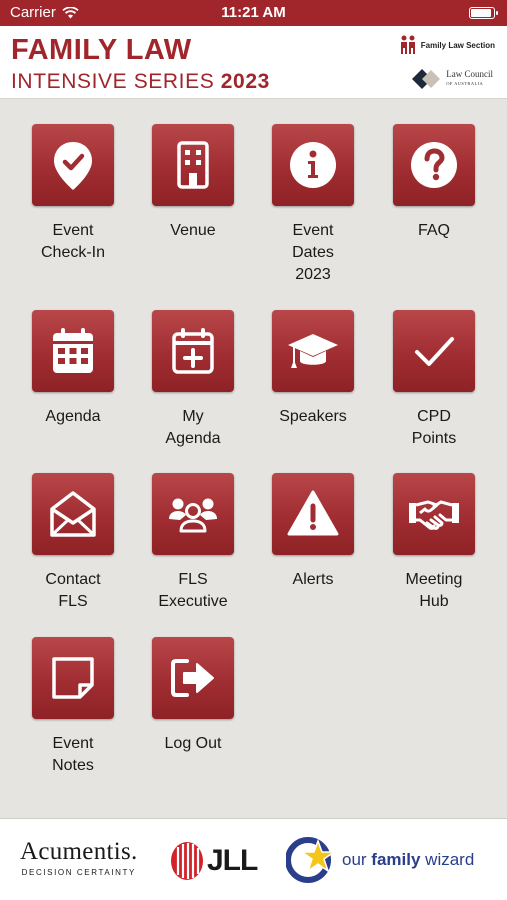  I want to click on fls-logo-text: Family Law Section, so click(457, 45).